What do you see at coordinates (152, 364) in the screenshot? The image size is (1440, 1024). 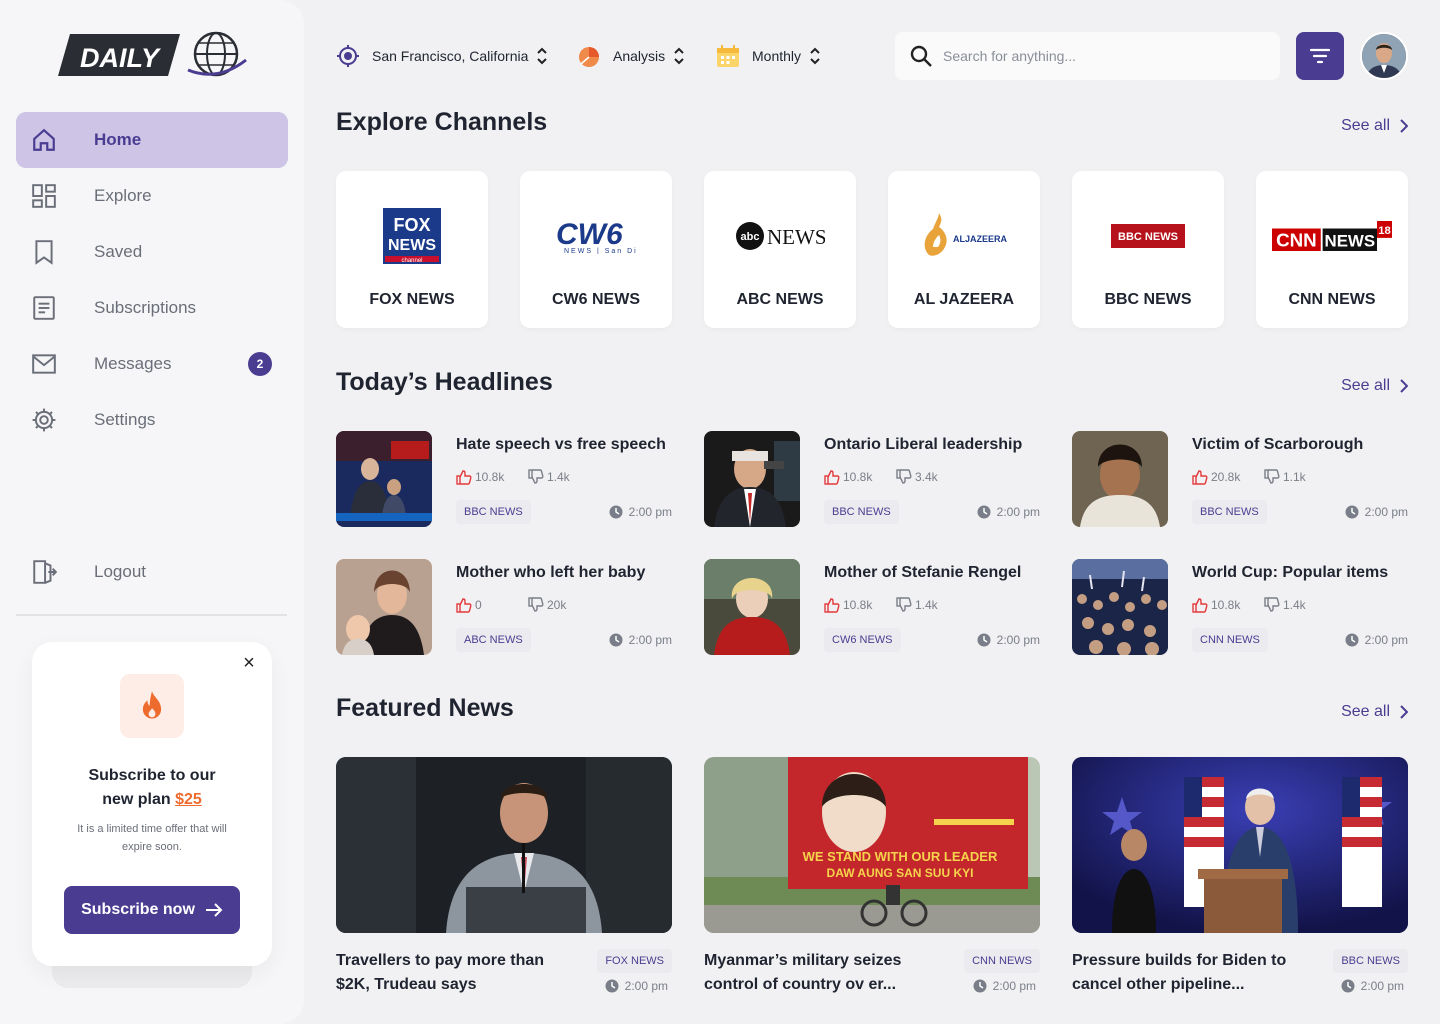 I see `sidebar-item-messages: Messages 2` at bounding box center [152, 364].